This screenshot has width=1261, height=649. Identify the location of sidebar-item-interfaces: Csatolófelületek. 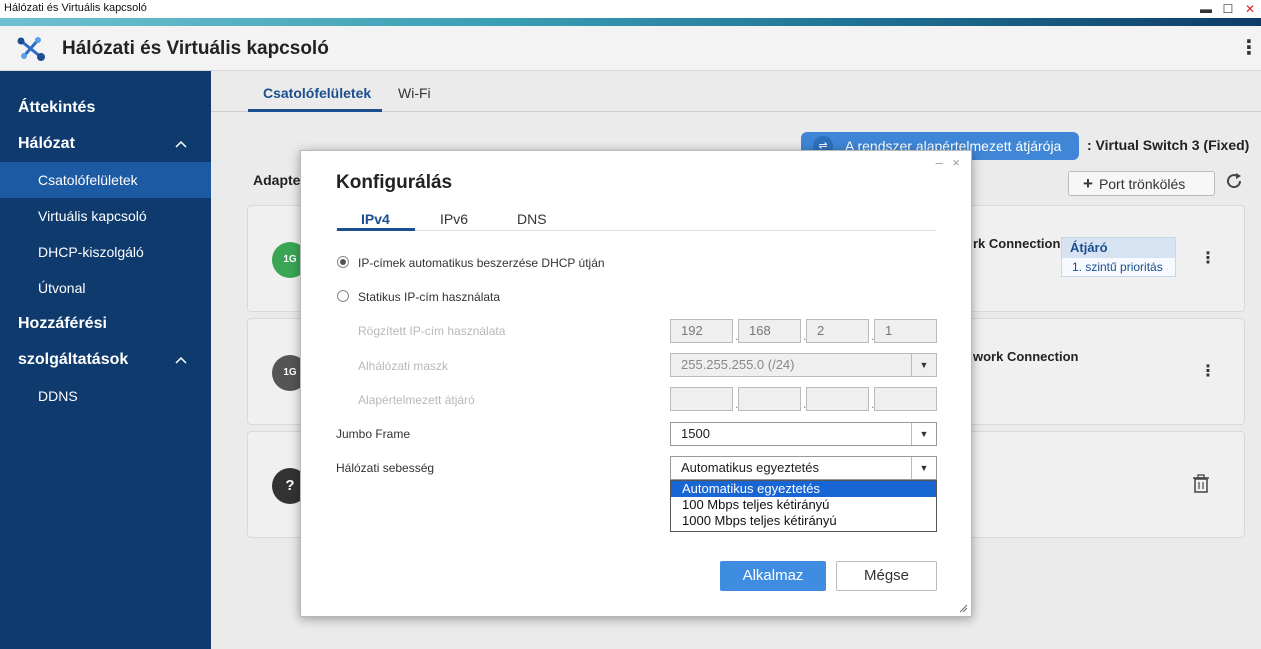
(105, 180).